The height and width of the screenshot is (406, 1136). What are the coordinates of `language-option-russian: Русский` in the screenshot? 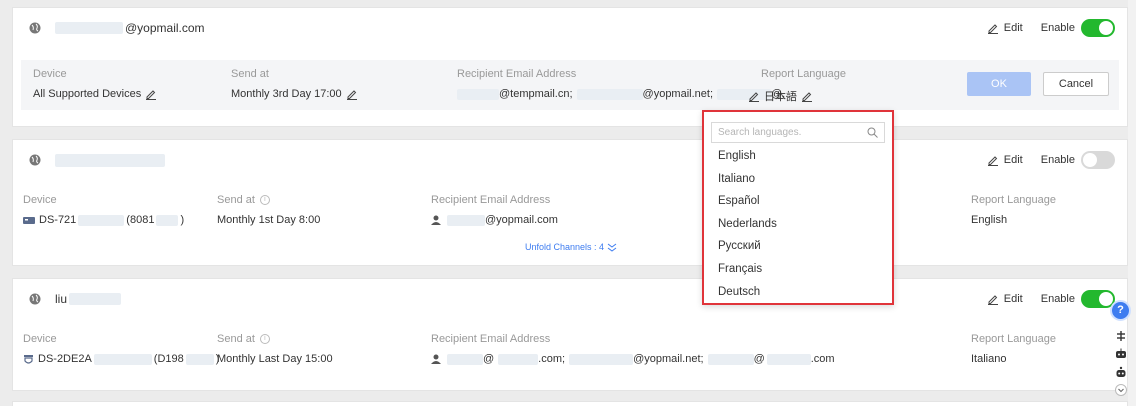 It's located at (798, 246).